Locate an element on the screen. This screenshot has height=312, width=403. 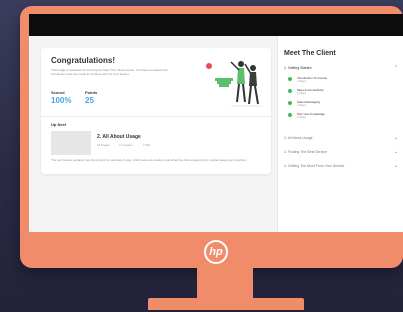
confetti-icon is located at coordinates (209, 66).